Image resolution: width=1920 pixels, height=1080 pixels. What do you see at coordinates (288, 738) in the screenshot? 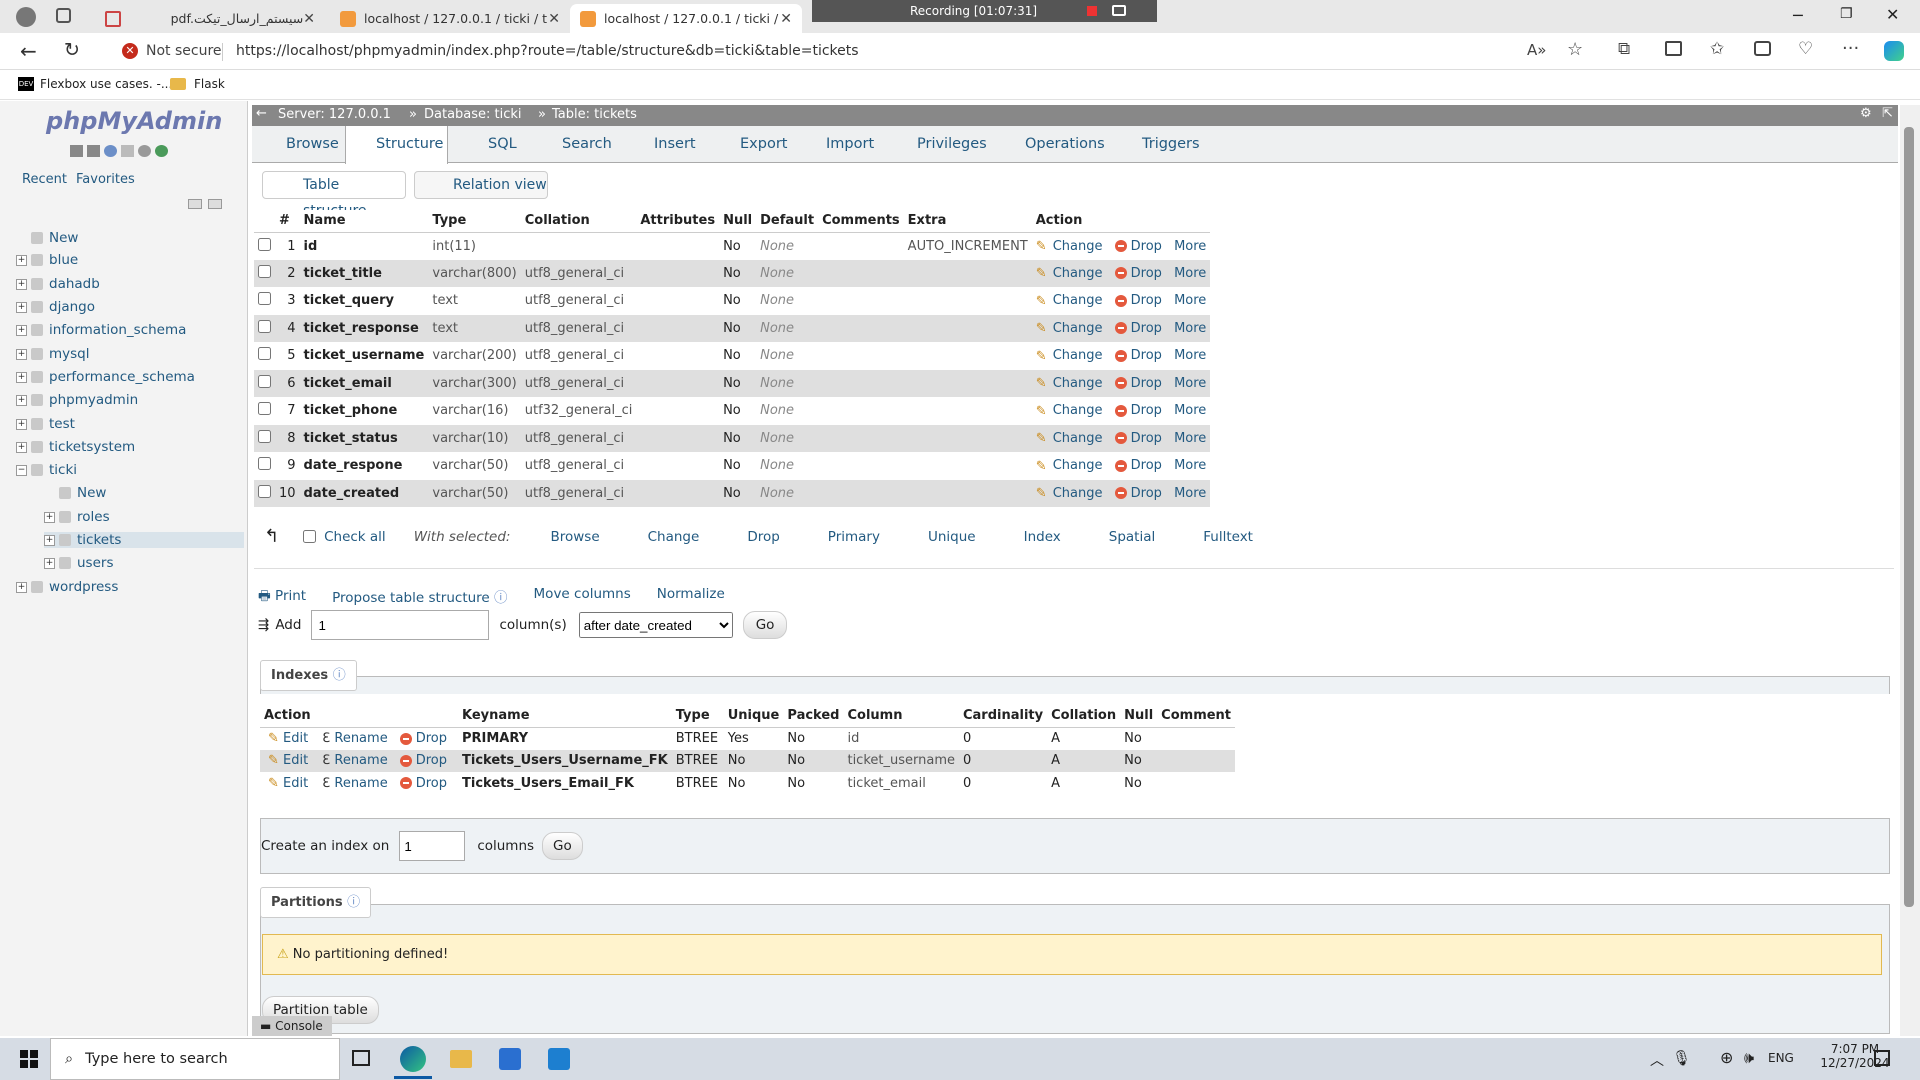
I see `edit-index-link: ✎ Edit` at bounding box center [288, 738].